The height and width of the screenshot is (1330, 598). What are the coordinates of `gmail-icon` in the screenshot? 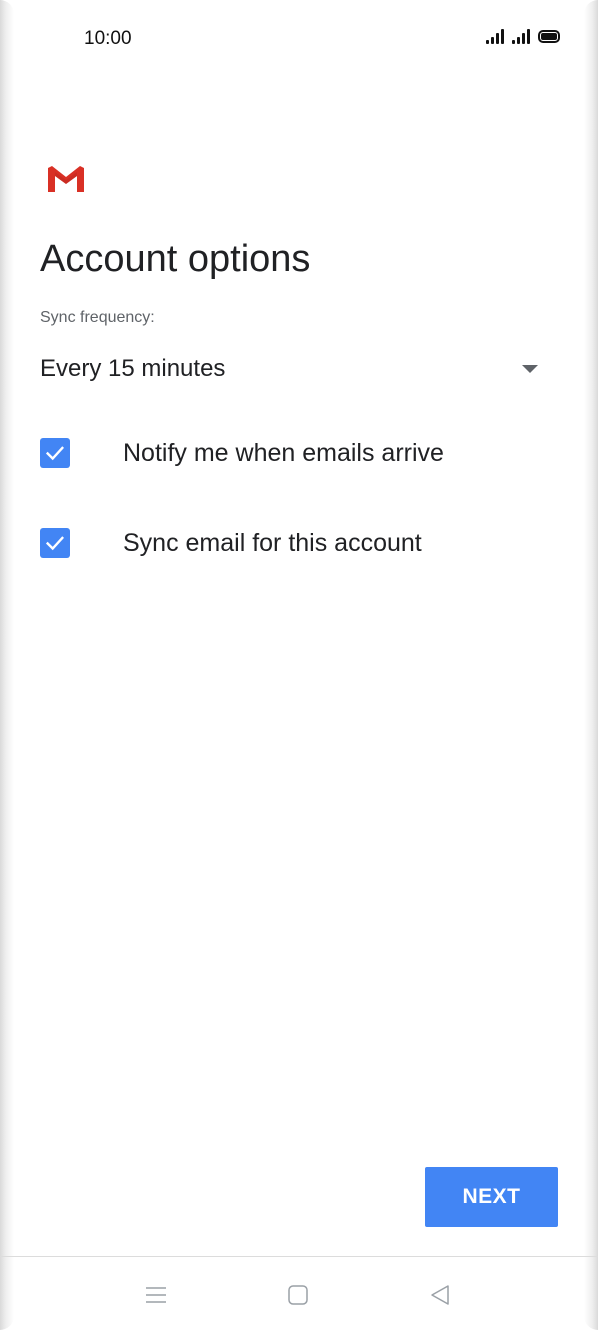 It's located at (66, 179).